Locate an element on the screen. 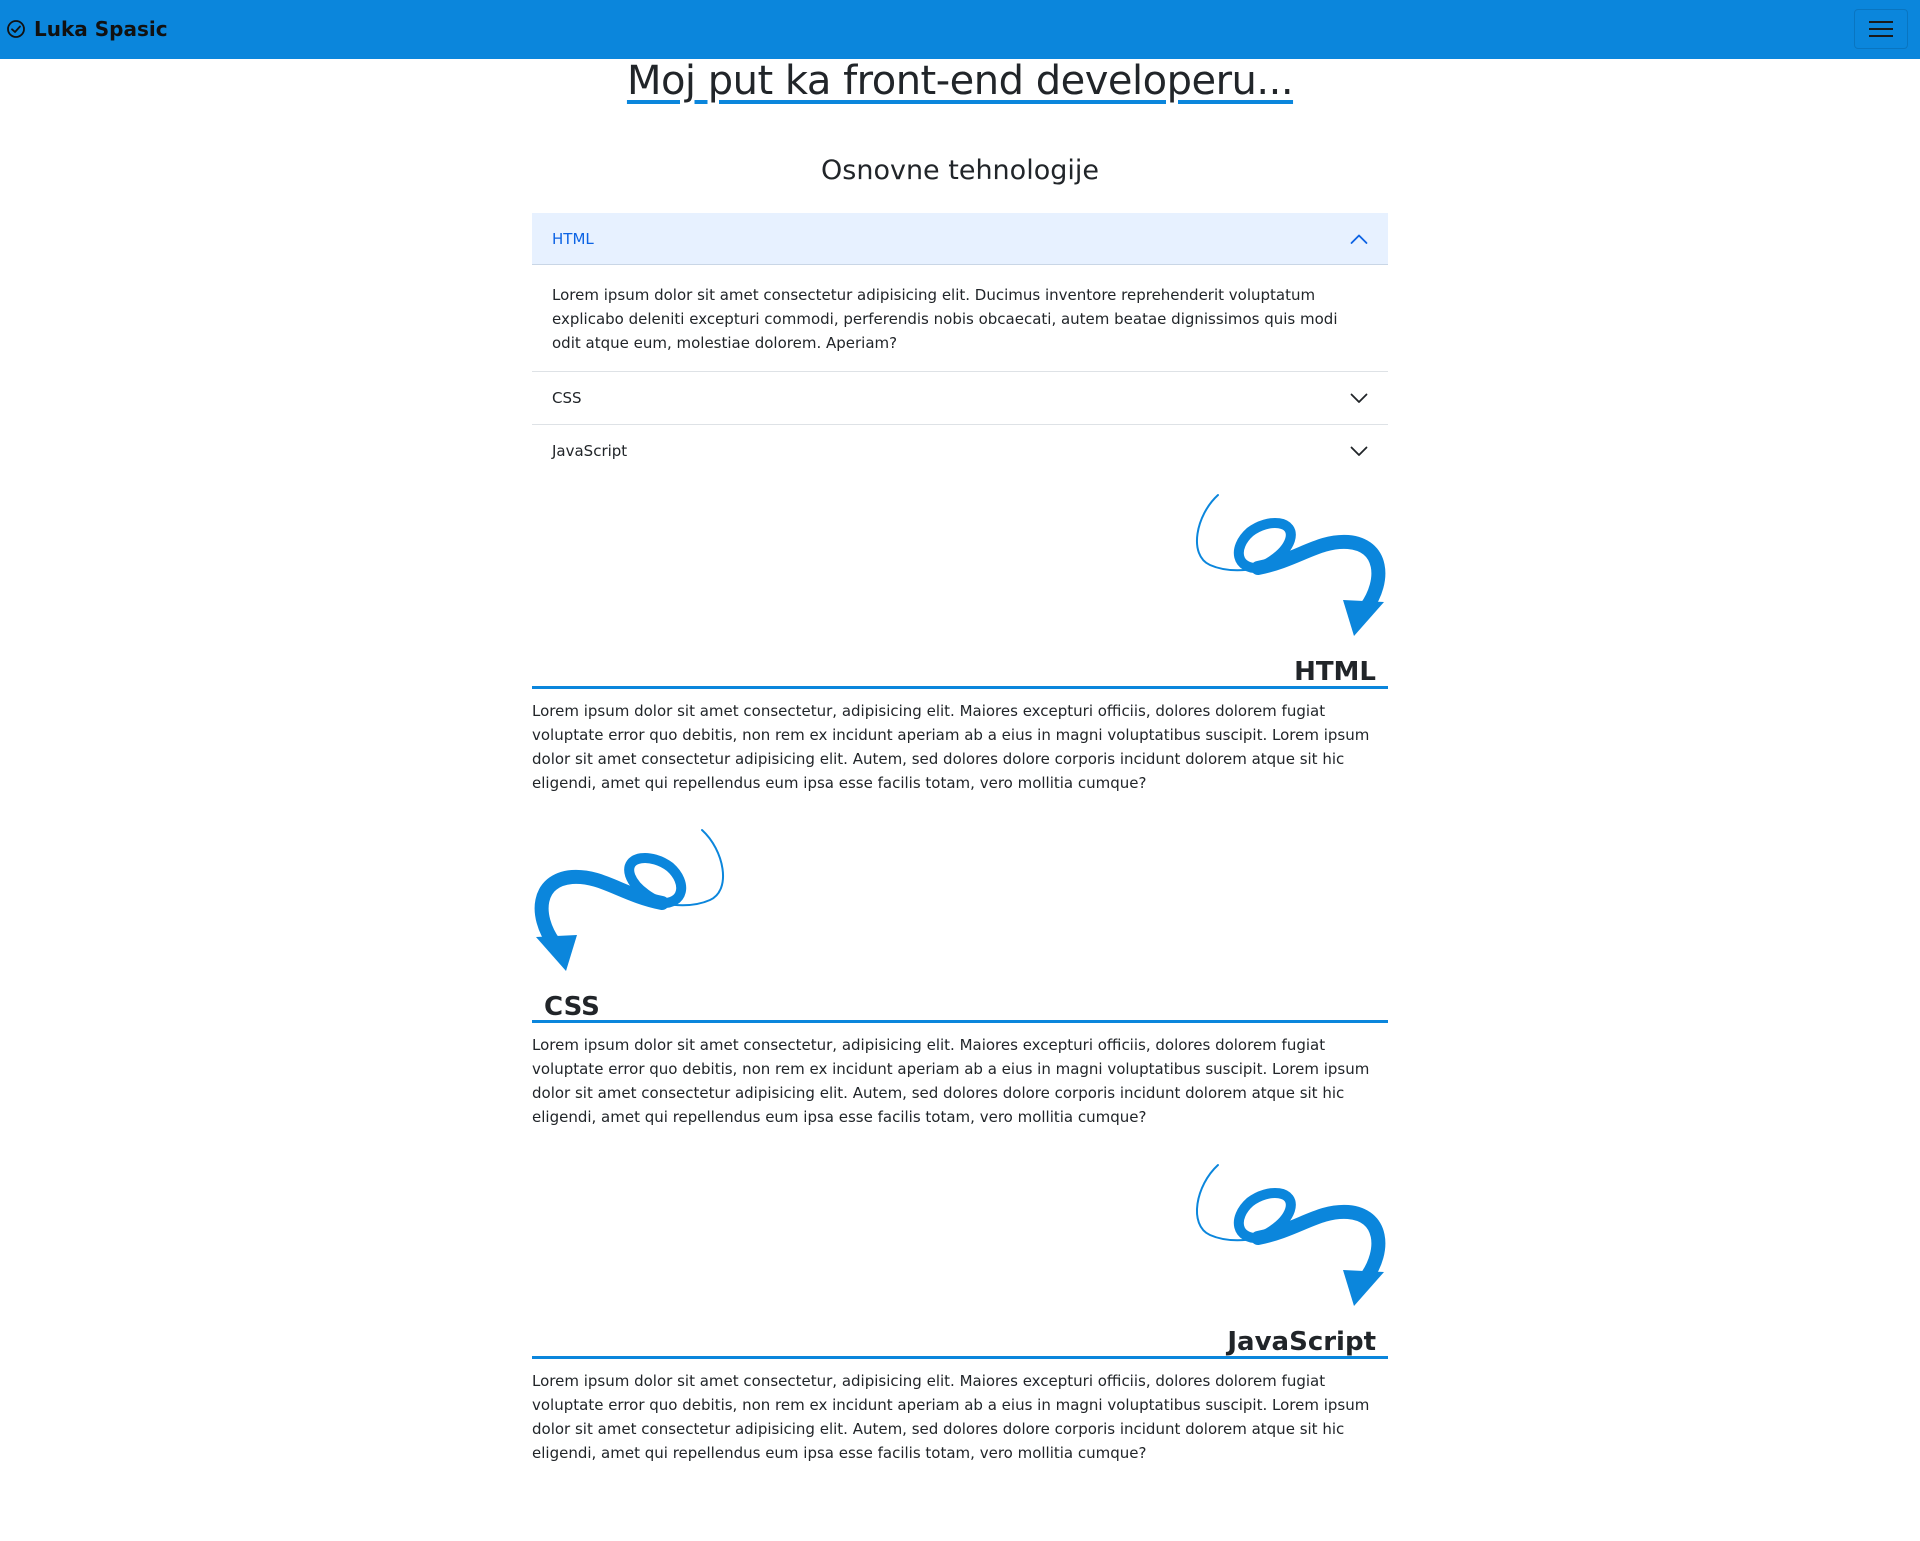 This screenshot has width=1920, height=1541. check-circle-icon is located at coordinates (16, 29).